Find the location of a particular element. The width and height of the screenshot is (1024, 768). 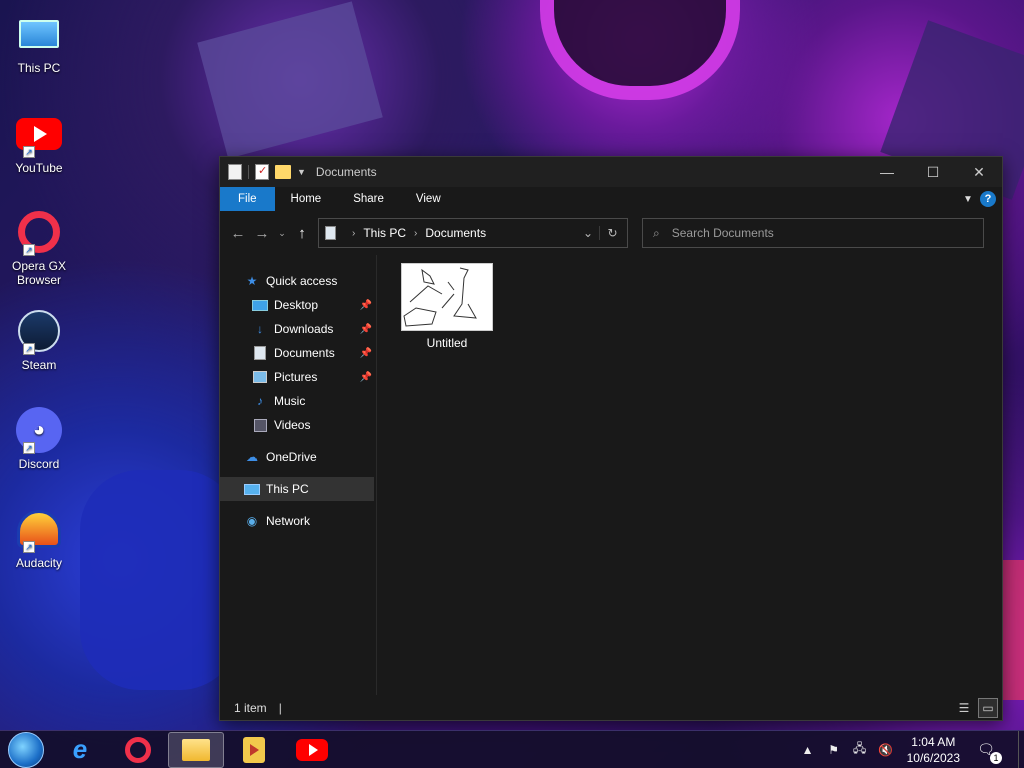

tab-view: View is located at coordinates (428, 199).